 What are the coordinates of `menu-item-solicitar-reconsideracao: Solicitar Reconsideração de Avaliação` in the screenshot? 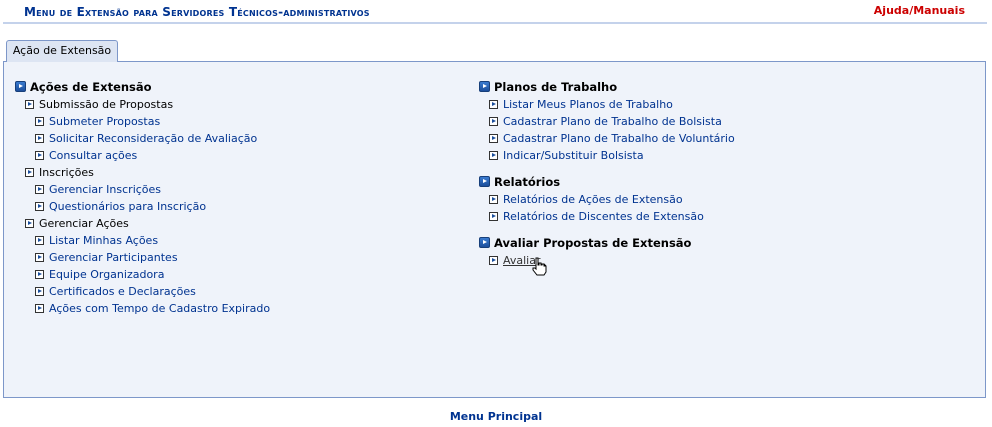 It's located at (152, 138).